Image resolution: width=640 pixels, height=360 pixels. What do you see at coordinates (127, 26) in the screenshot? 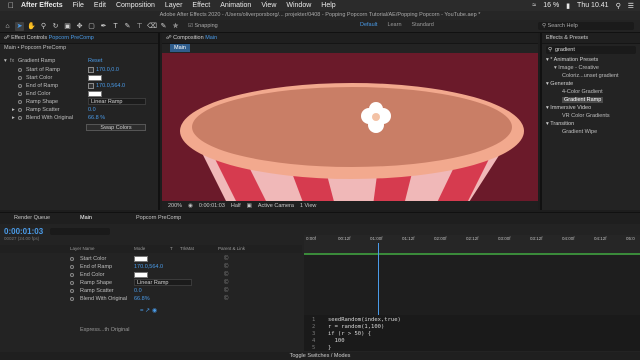
I see `brush-tool-icon: ✎` at bounding box center [127, 26].